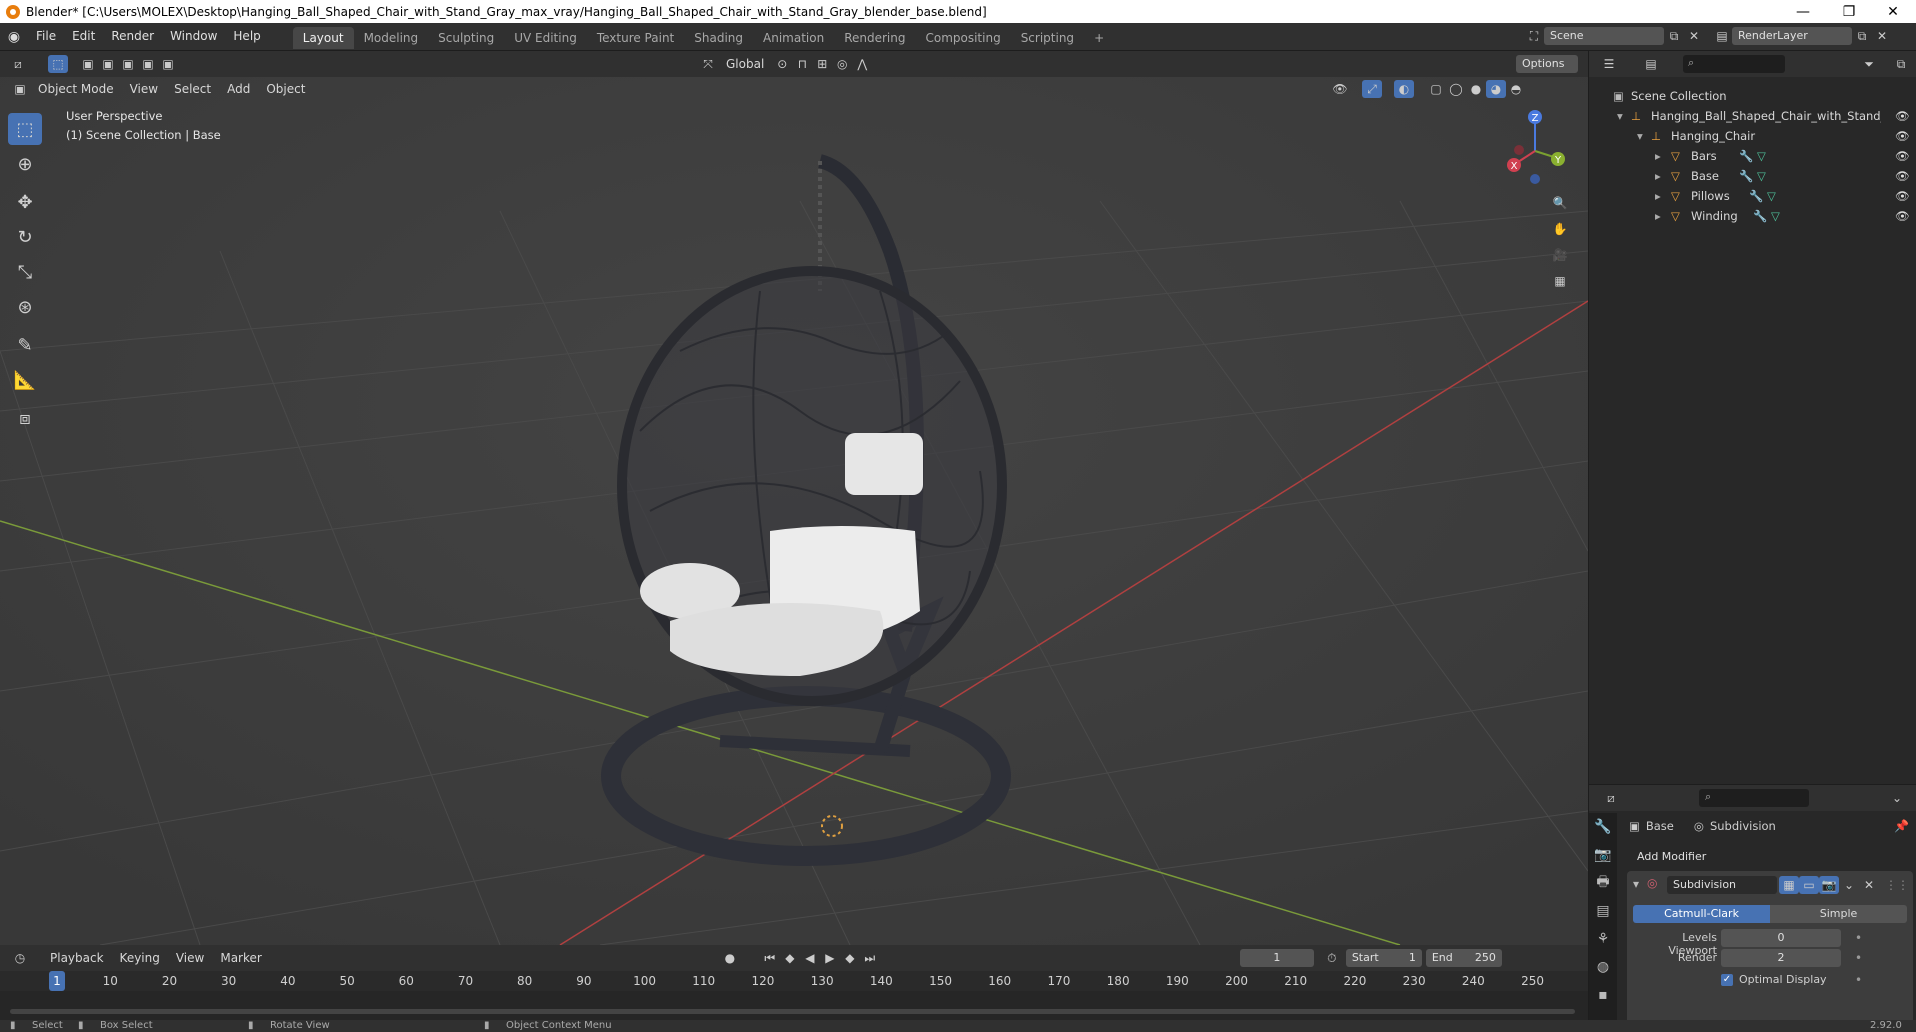  Describe the element at coordinates (1781, 938) in the screenshot. I see `levels-viewport-field: 0` at that location.